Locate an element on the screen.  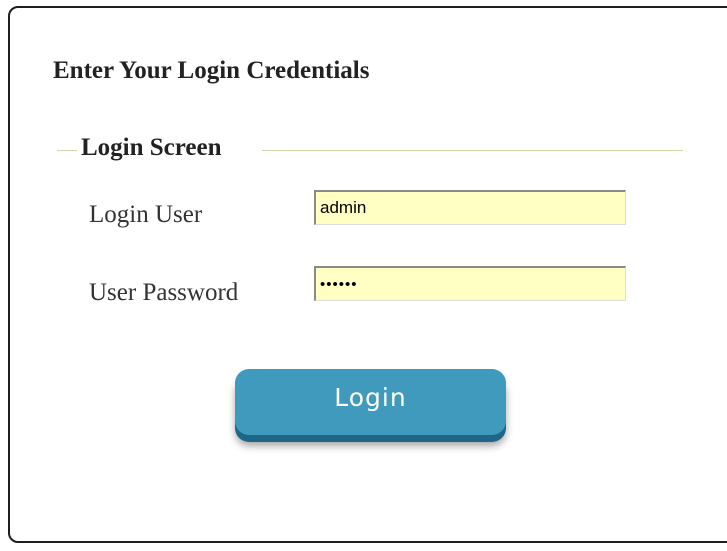
fieldset-border-right is located at coordinates (472, 150).